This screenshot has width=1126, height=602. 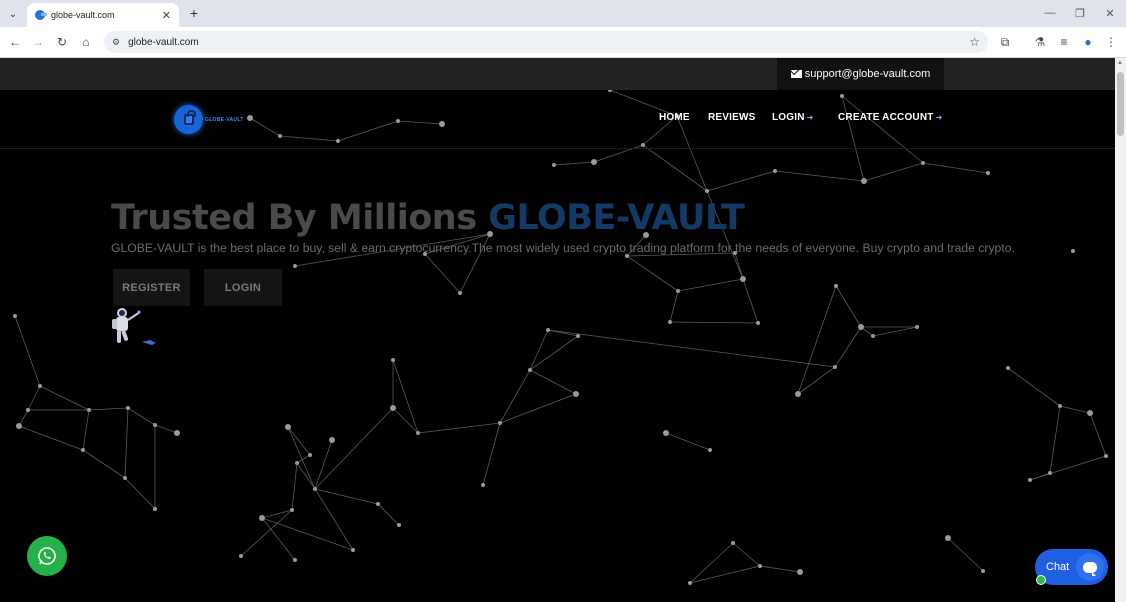 I want to click on login-button: LOGIN, so click(x=243, y=287).